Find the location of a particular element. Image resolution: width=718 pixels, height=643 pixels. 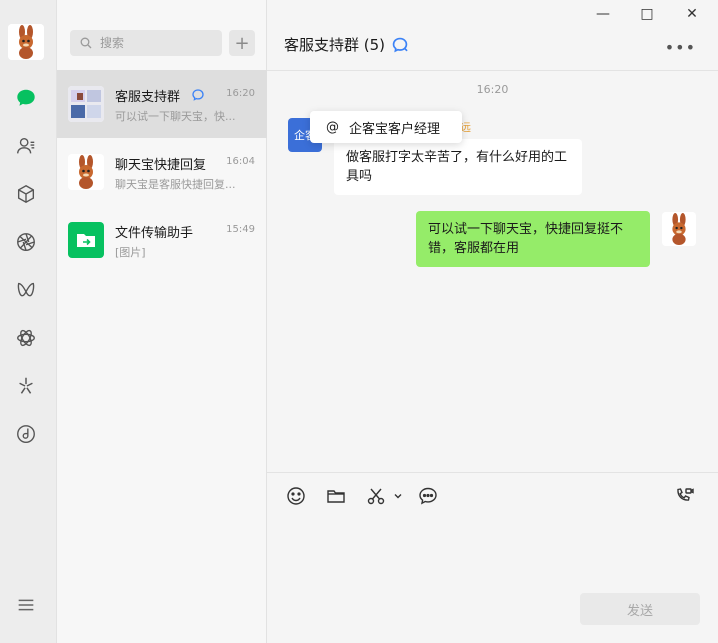

search-icon is located at coordinates (86, 43).